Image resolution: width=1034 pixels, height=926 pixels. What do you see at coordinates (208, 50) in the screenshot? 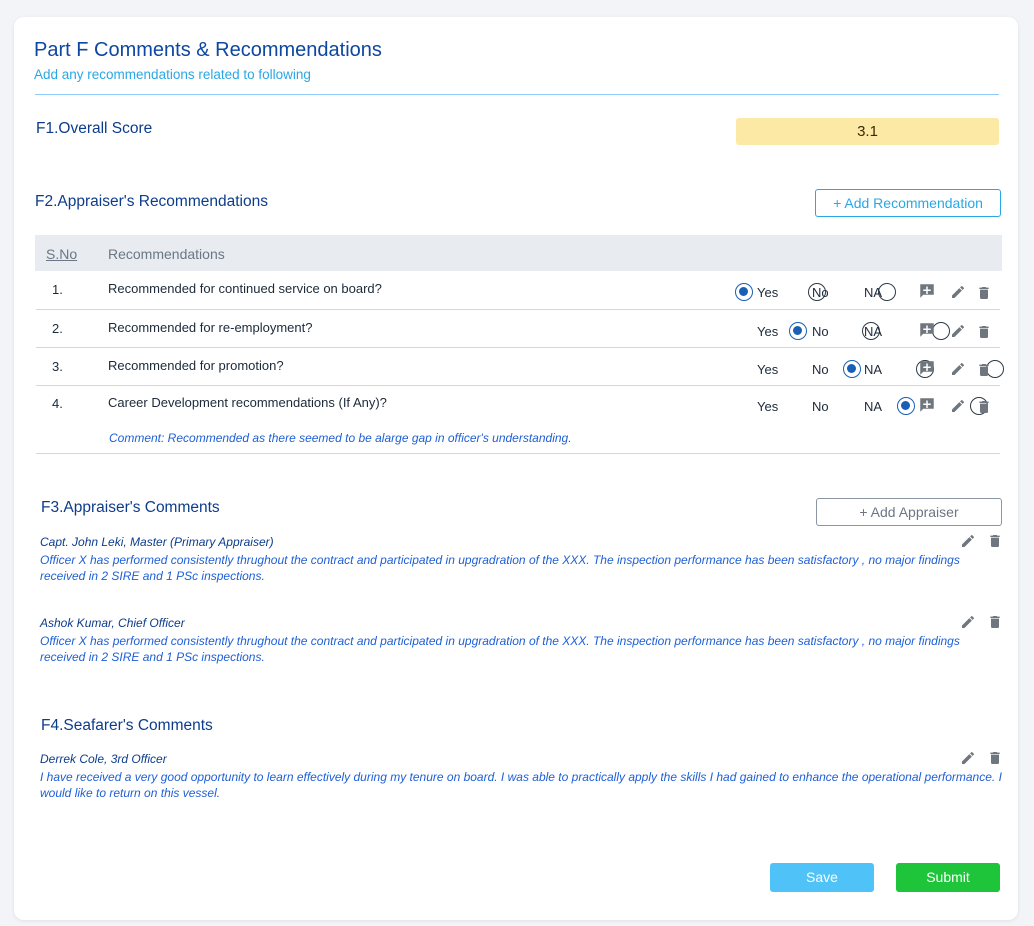
I see `page-title: Part F Comments & Recommendations` at bounding box center [208, 50].